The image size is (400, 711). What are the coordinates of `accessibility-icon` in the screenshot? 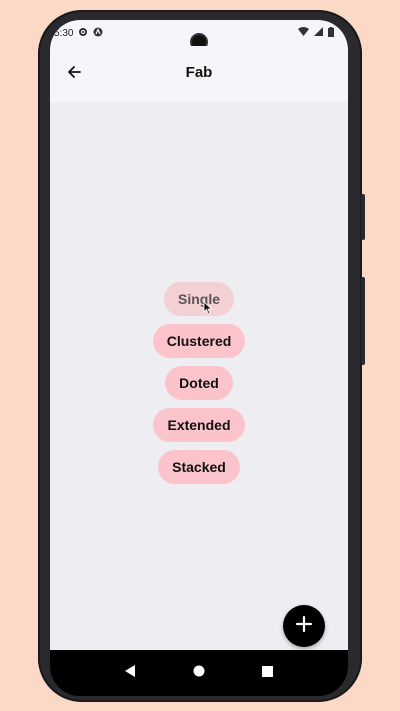 It's located at (98, 33).